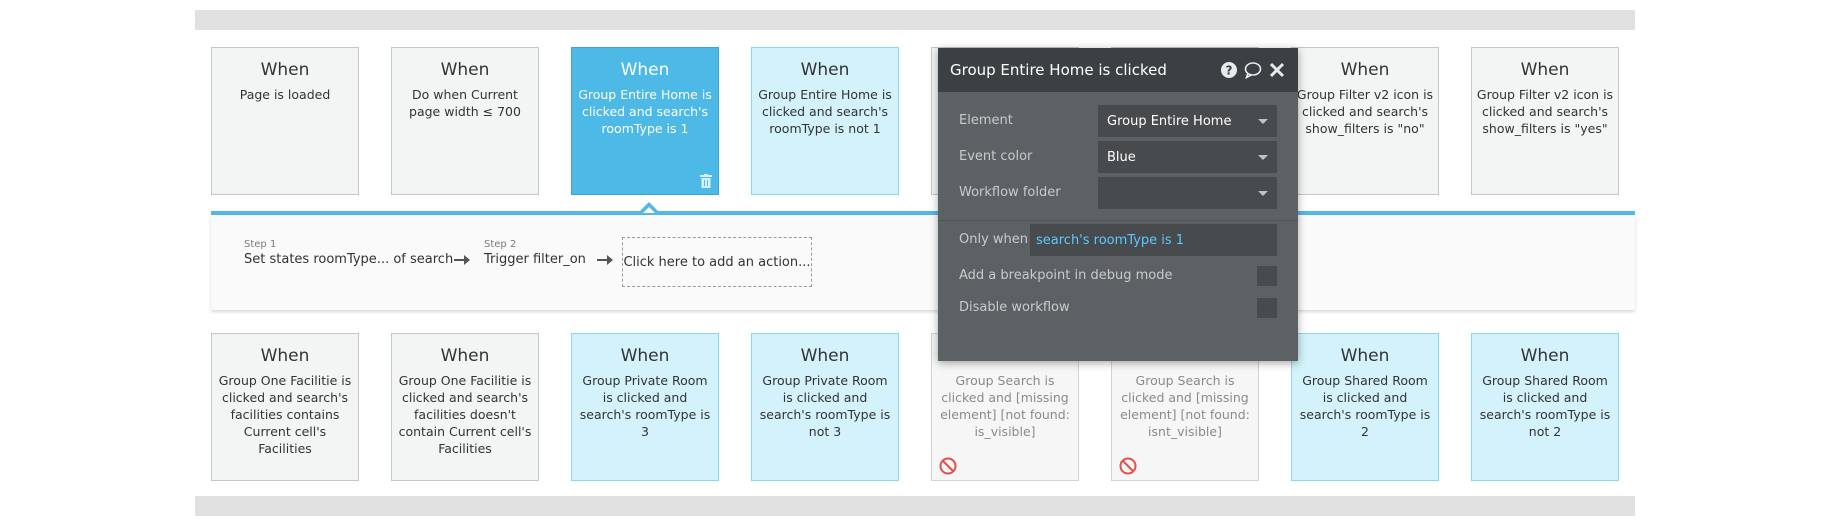 This screenshot has width=1830, height=530. What do you see at coordinates (996, 156) in the screenshot?
I see `event-color-label: Event color` at bounding box center [996, 156].